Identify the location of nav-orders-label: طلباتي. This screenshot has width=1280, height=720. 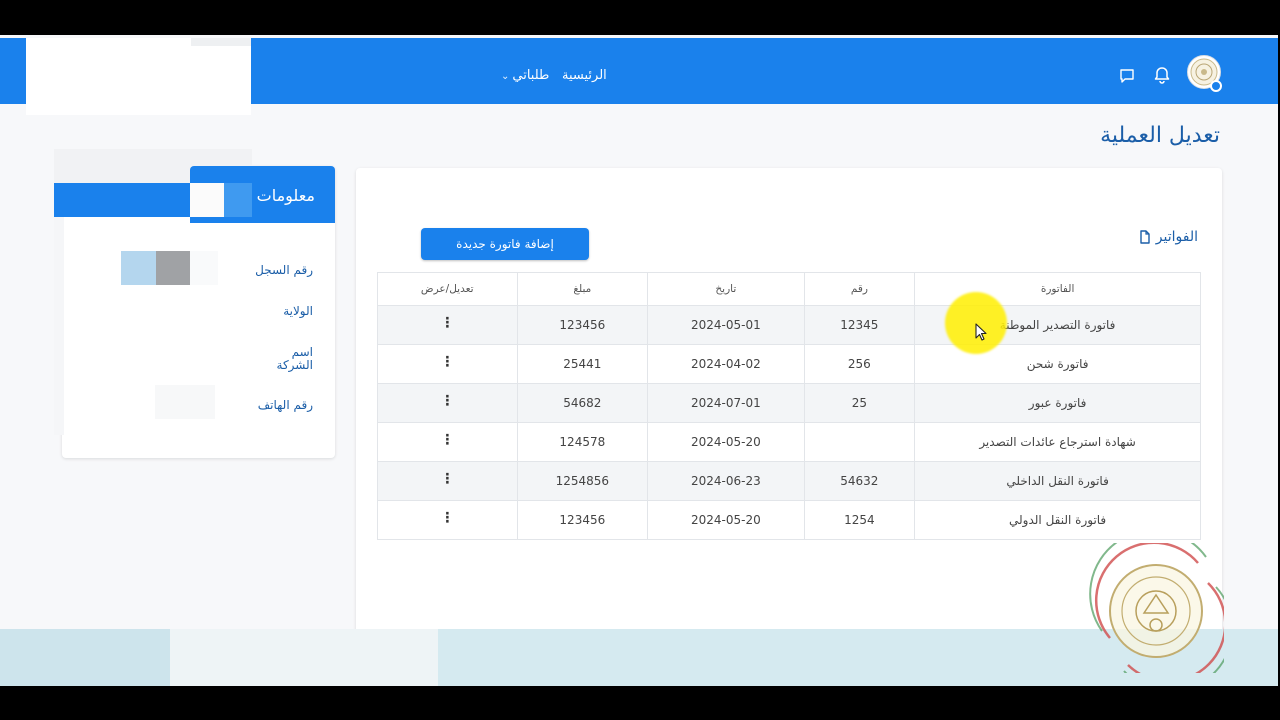
(531, 75).